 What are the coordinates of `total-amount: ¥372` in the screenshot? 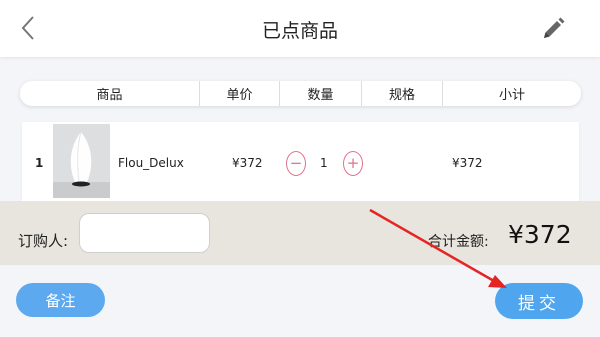 It's located at (540, 234).